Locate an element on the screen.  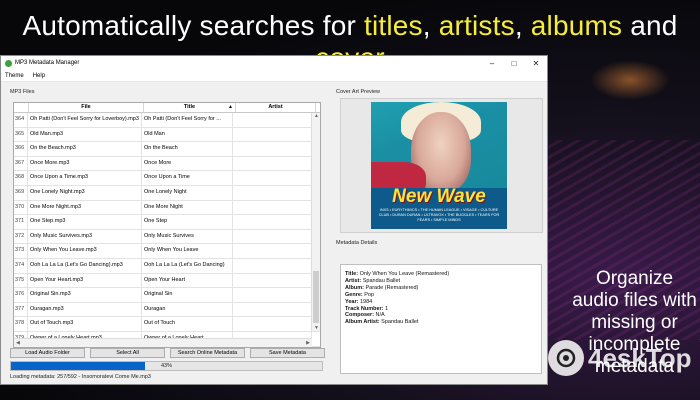
headline-albums: albums is located at coordinates (576, 25).